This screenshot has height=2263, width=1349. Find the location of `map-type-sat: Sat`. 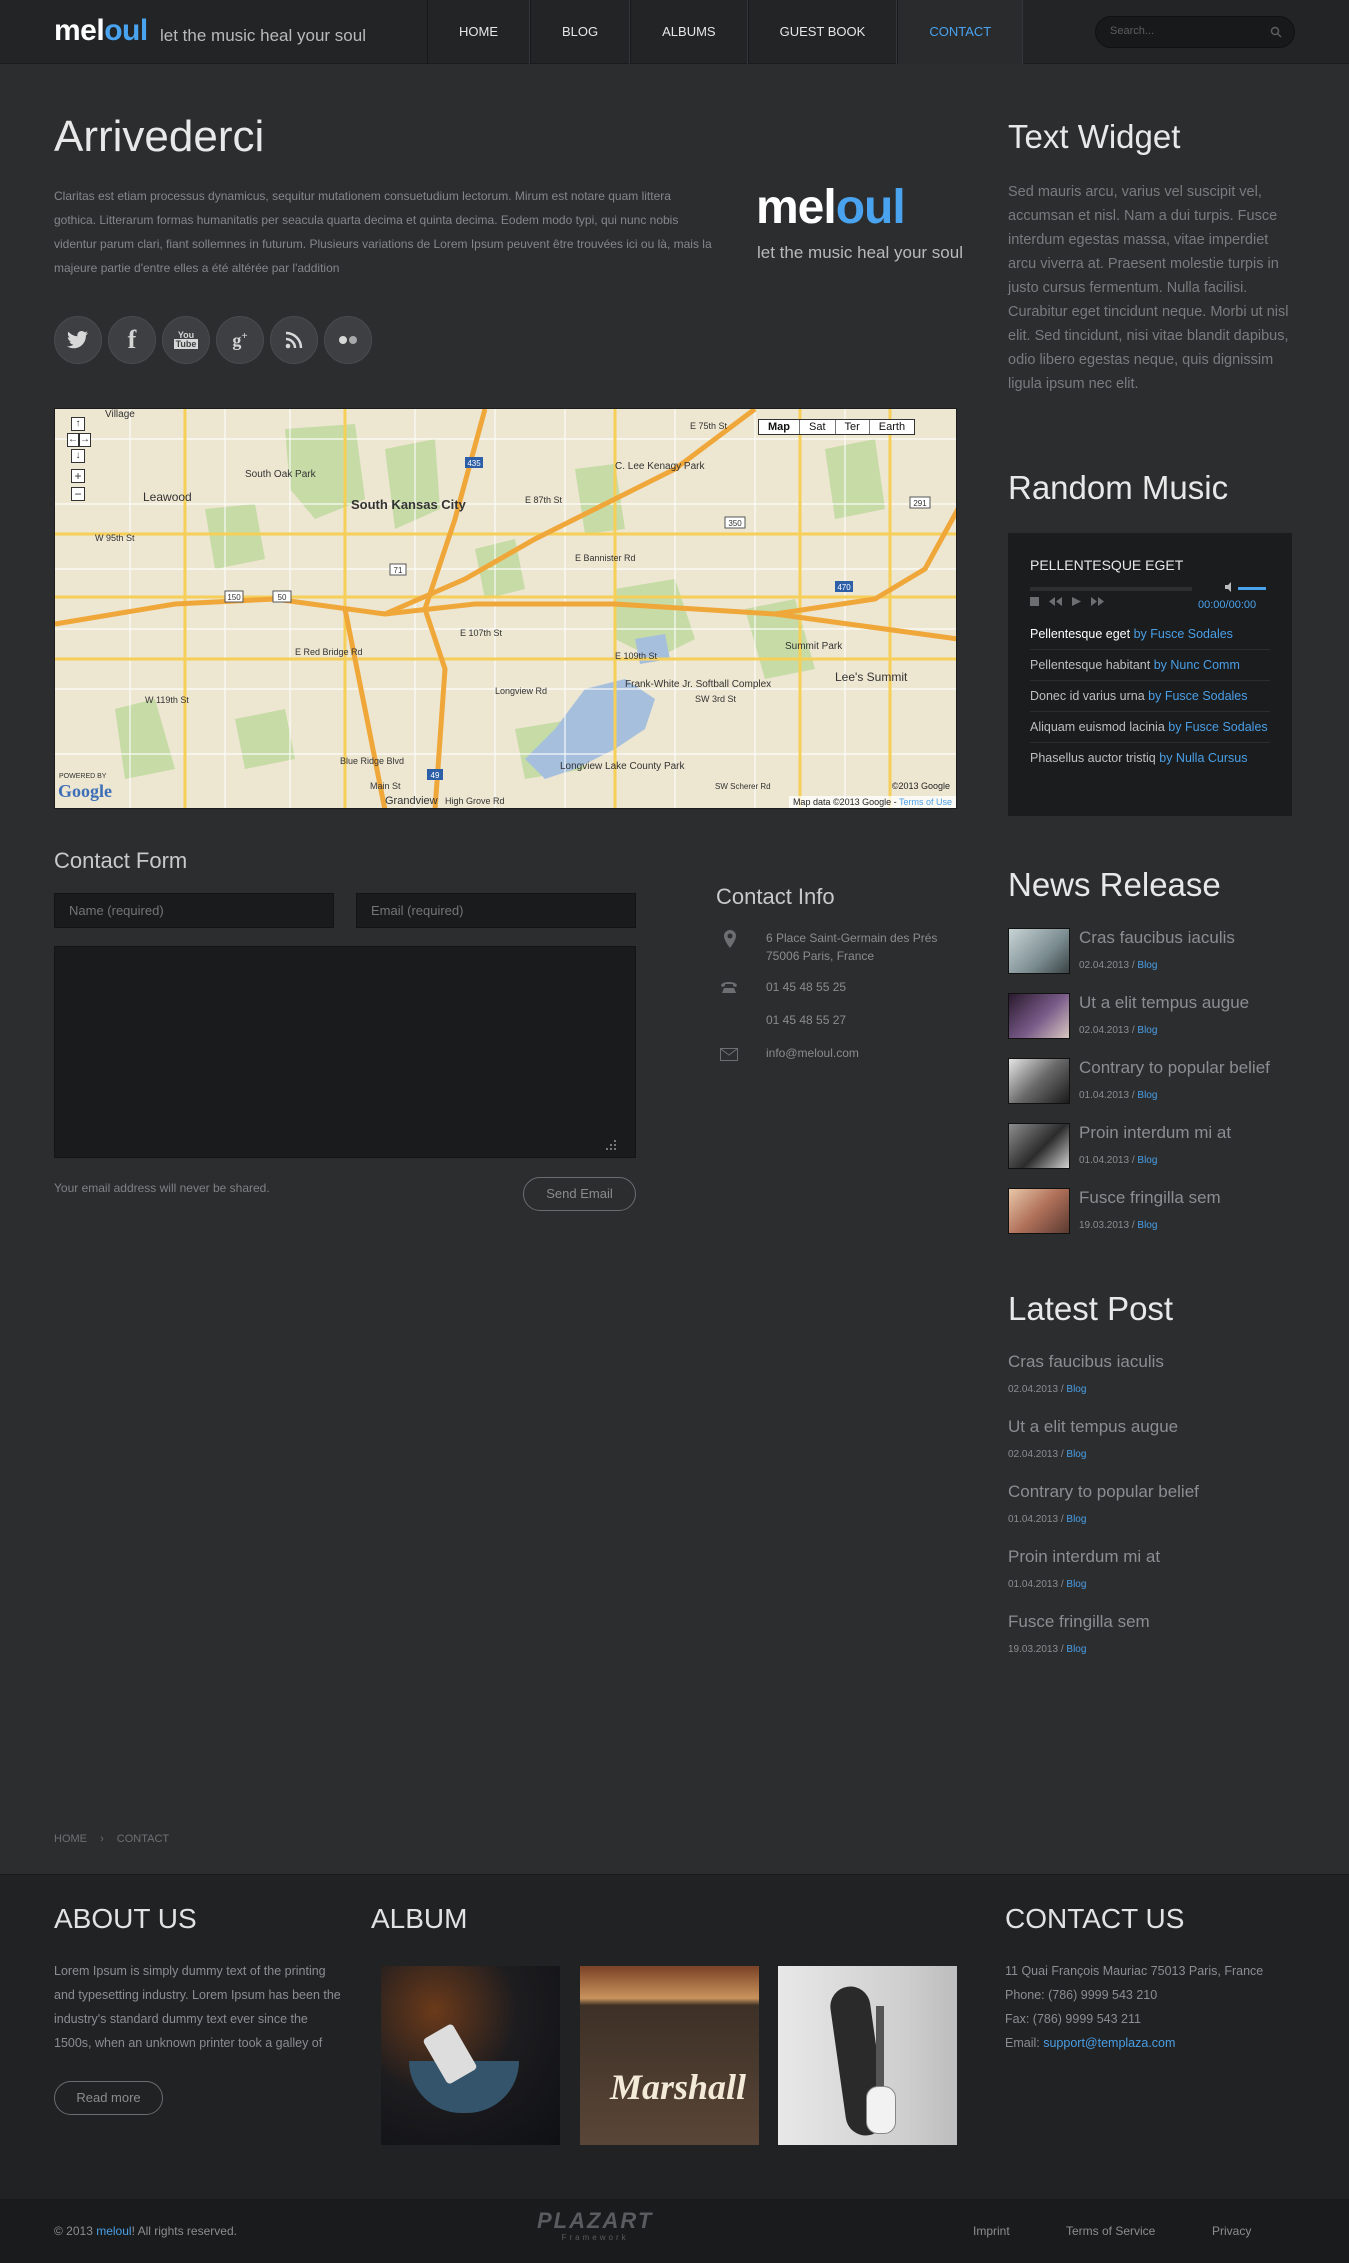

map-type-sat: Sat is located at coordinates (818, 427).